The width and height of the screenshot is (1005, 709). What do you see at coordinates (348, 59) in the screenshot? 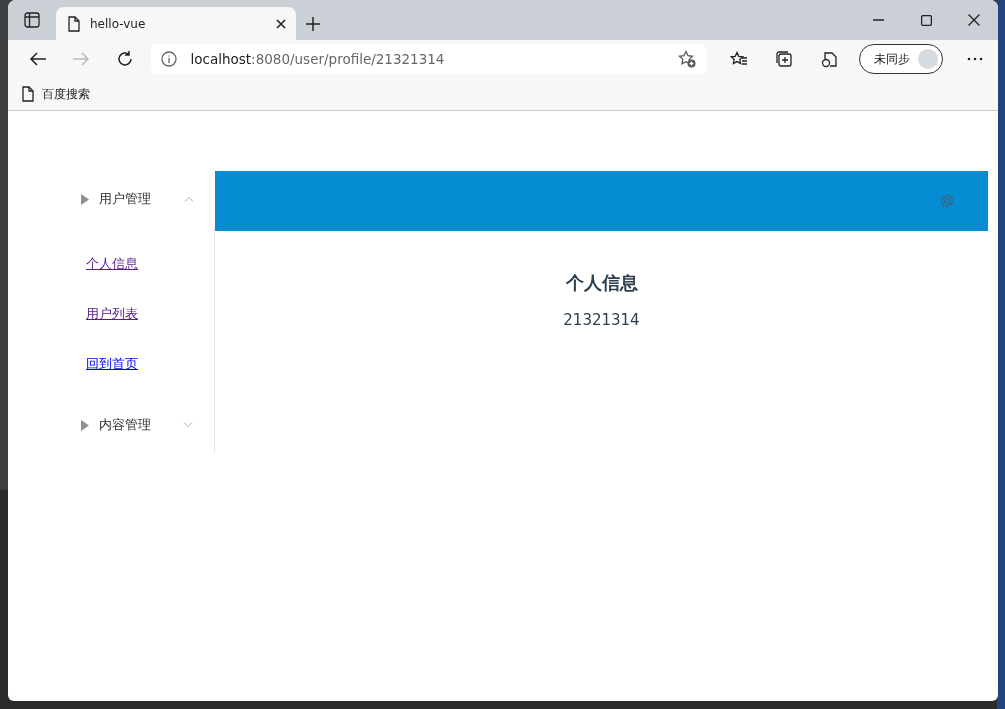
I see `url-path: :8080/user/profile/21321314` at bounding box center [348, 59].